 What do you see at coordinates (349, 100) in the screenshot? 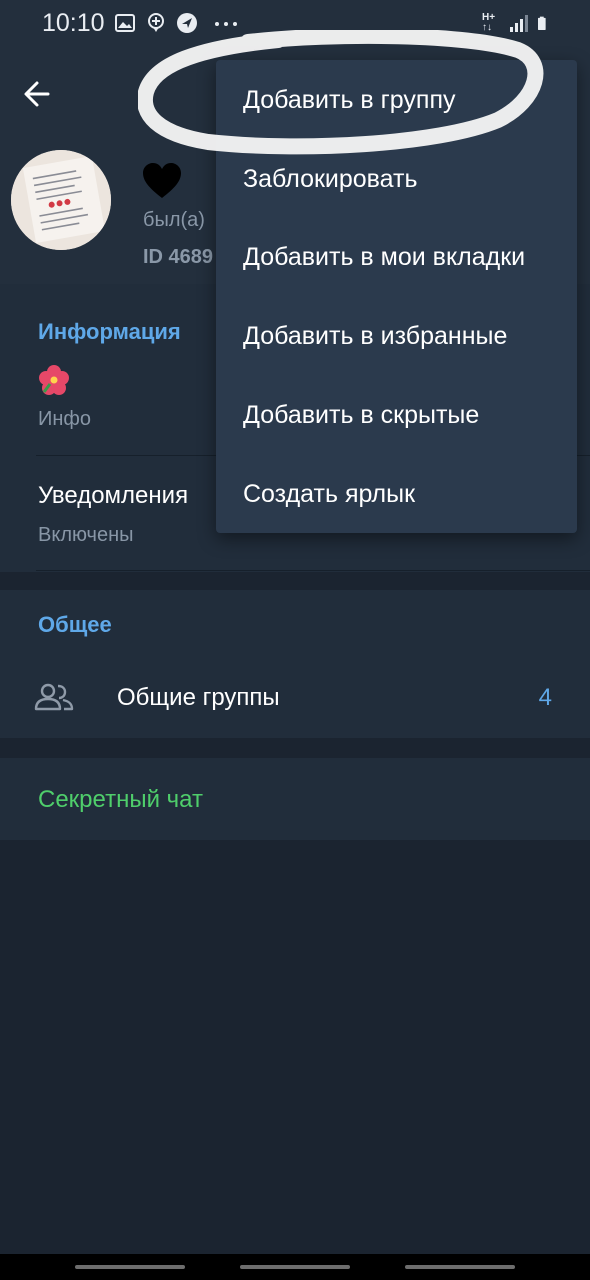
I see `menu-item-label: Добавить в группу` at bounding box center [349, 100].